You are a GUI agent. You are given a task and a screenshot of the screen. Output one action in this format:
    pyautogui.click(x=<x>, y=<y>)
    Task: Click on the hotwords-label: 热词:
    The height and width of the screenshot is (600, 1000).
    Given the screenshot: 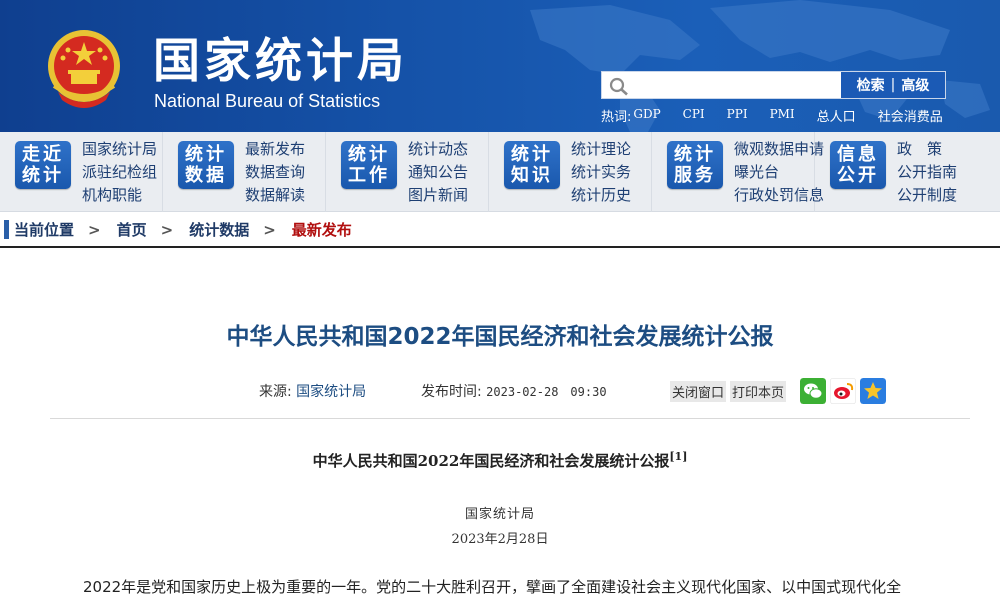 What is the action you would take?
    pyautogui.click(x=616, y=117)
    